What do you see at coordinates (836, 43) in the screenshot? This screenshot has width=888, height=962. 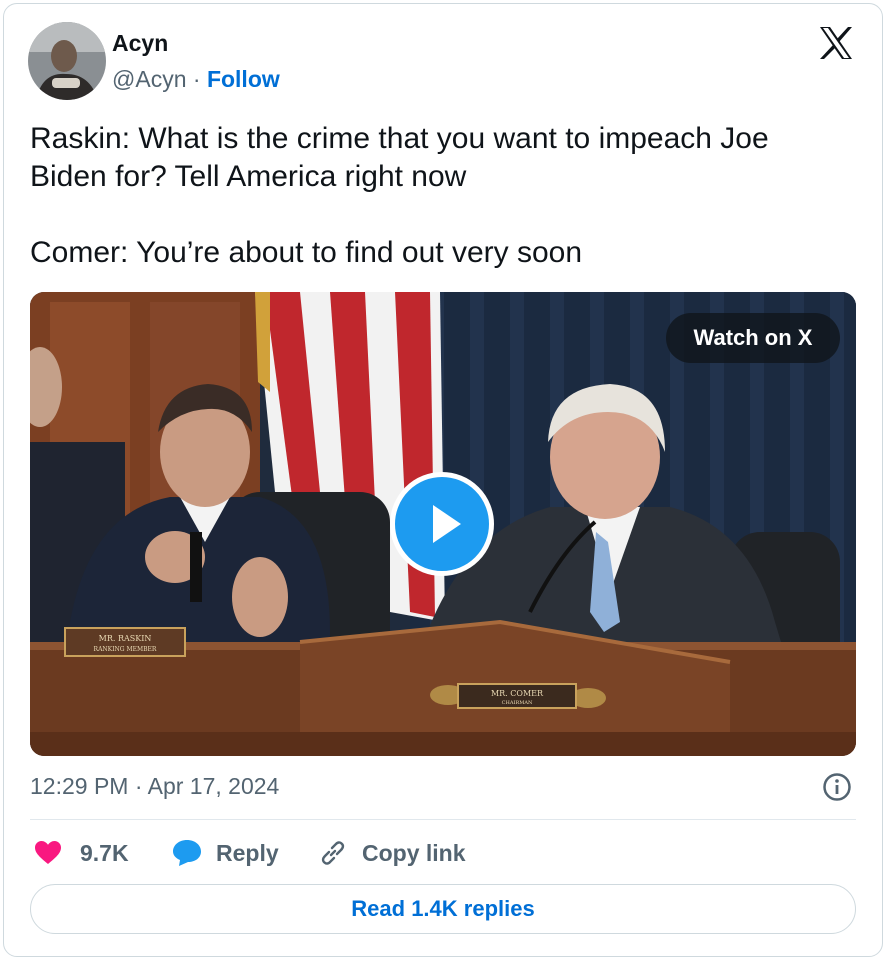 I see `x-logo-icon` at bounding box center [836, 43].